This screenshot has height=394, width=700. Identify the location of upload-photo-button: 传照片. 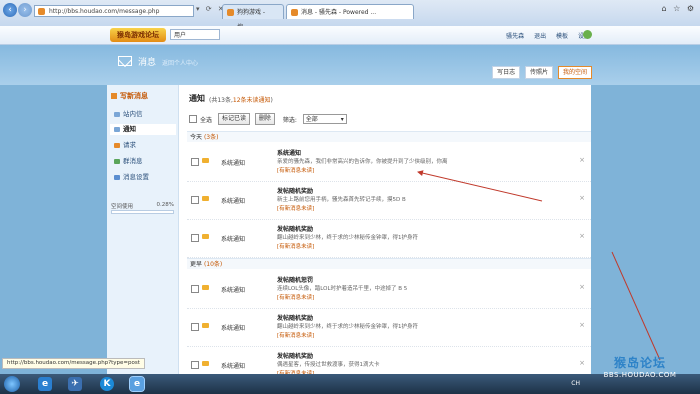
(539, 72).